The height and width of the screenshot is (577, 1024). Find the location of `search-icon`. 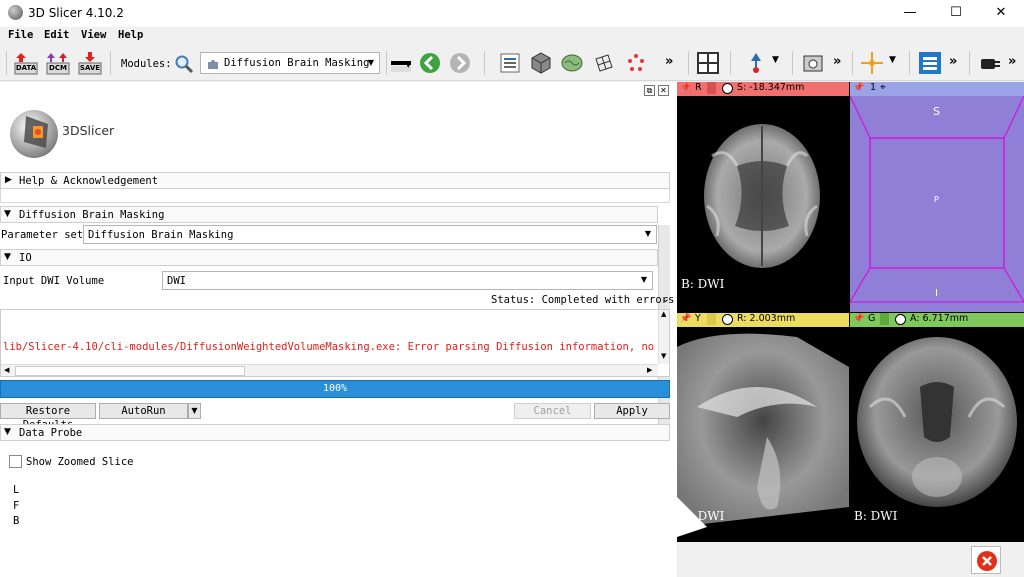

search-icon is located at coordinates (184, 64).